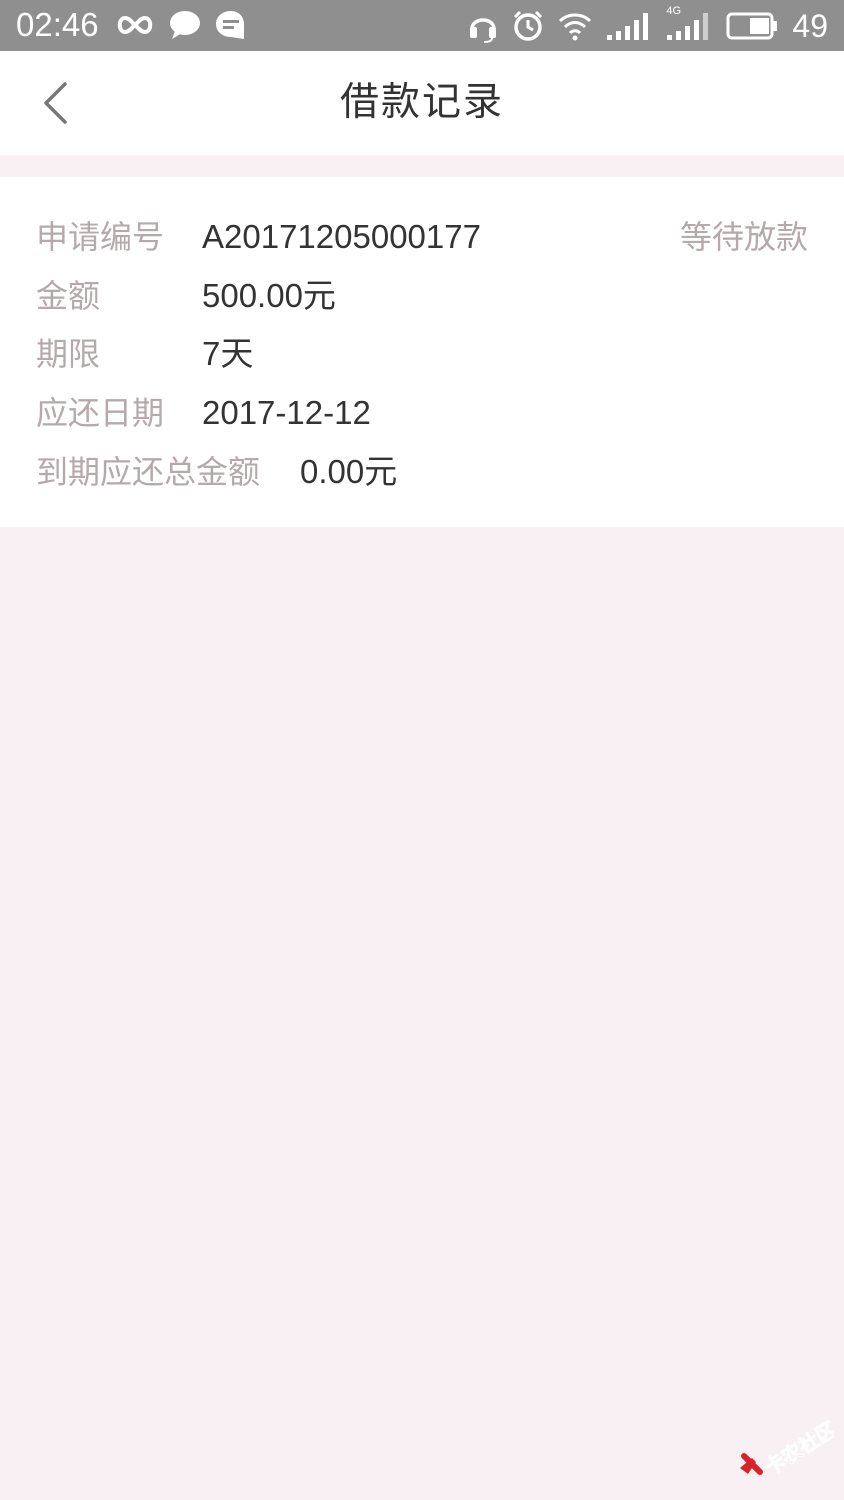 This screenshot has width=844, height=1500. What do you see at coordinates (269, 295) in the screenshot?
I see `record-value: 500.00元` at bounding box center [269, 295].